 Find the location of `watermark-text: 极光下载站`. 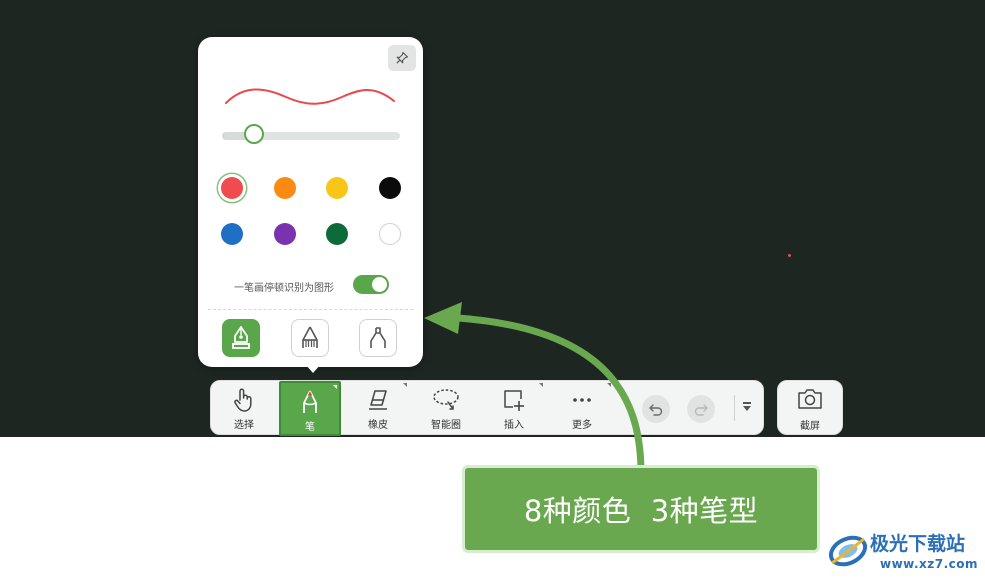

watermark-text: 极光下载站 is located at coordinates (918, 544).